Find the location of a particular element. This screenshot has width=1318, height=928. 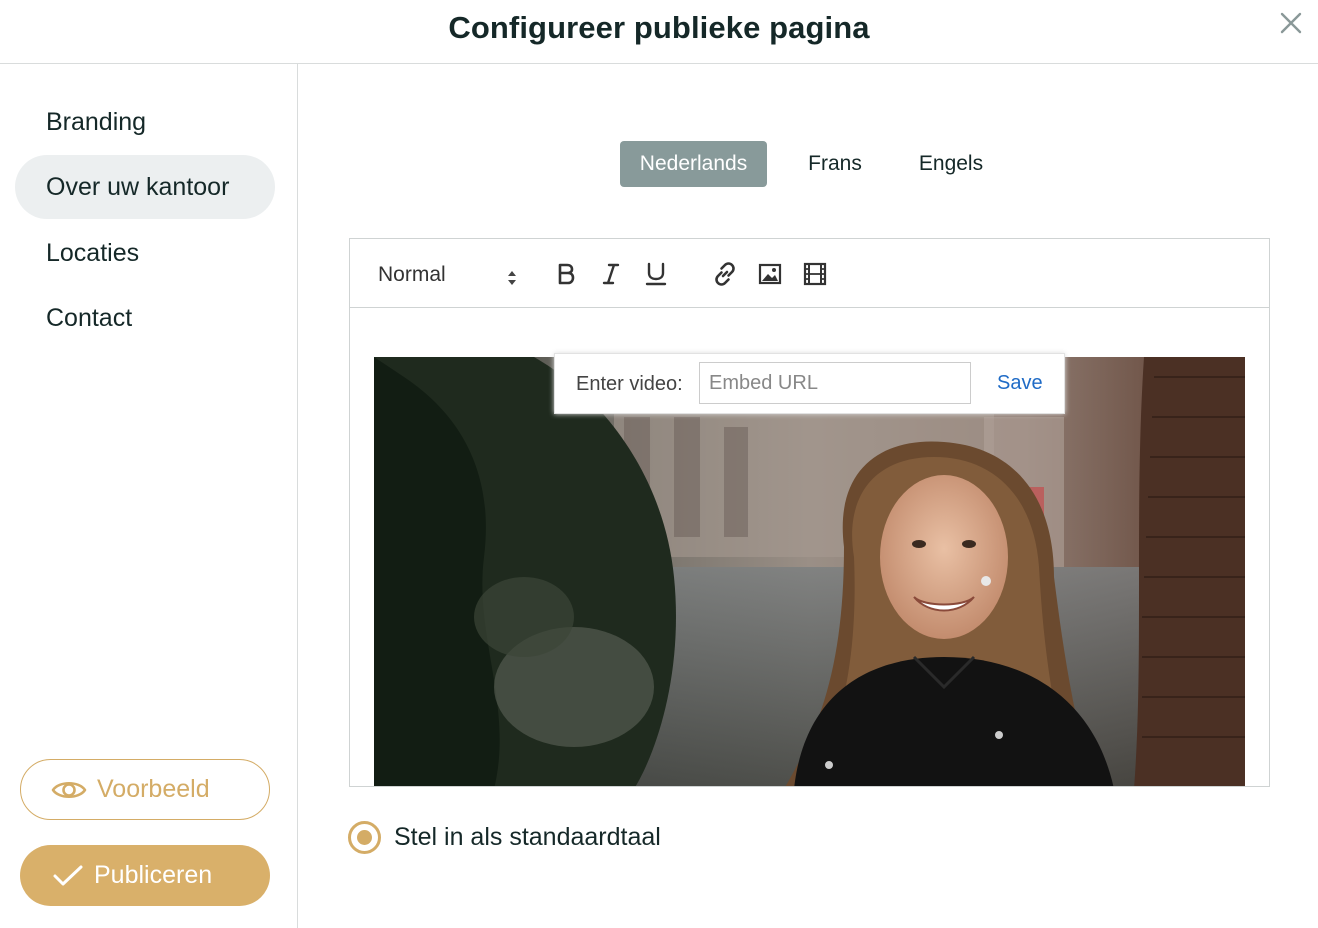

sidebar-item-locaties: Locaties is located at coordinates (145, 253).